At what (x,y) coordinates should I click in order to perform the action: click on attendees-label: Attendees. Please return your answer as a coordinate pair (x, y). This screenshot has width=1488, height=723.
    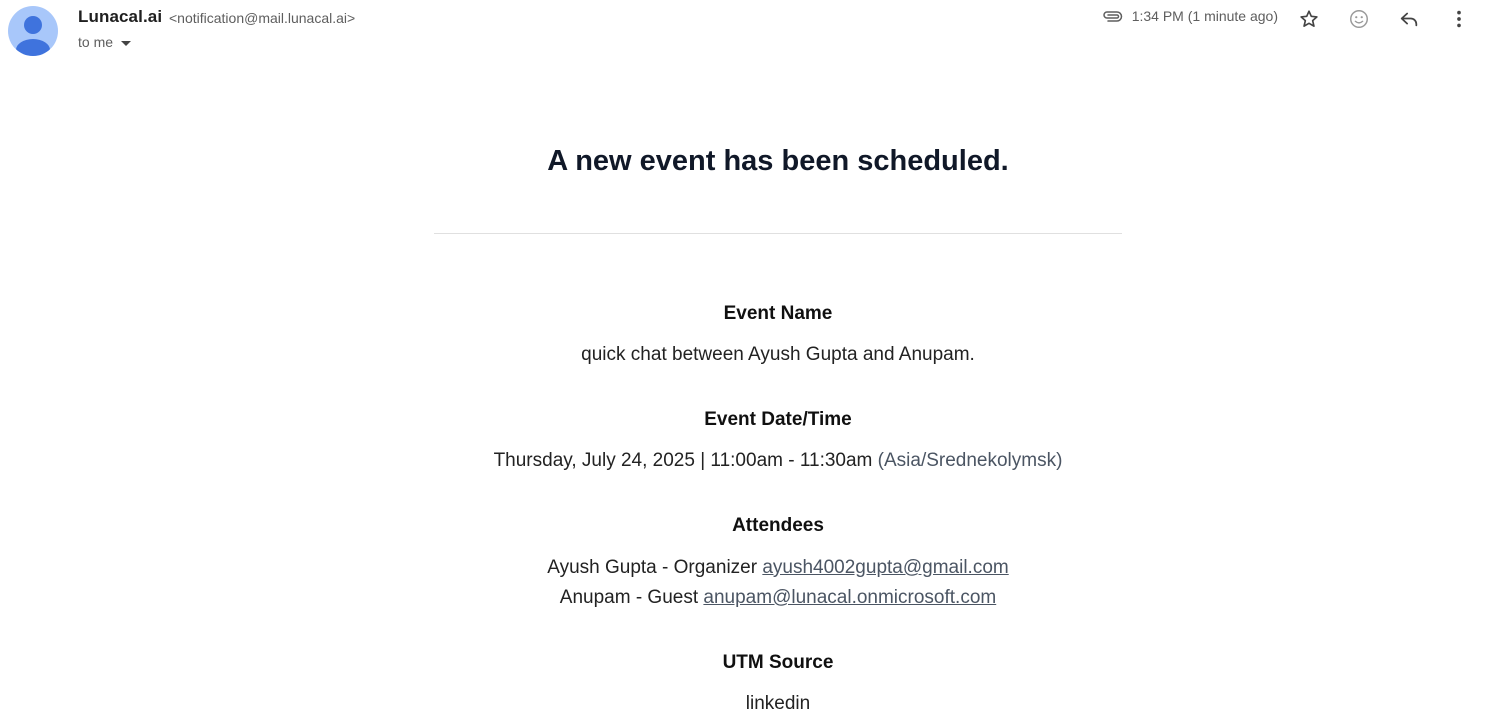
    Looking at the image, I should click on (778, 525).